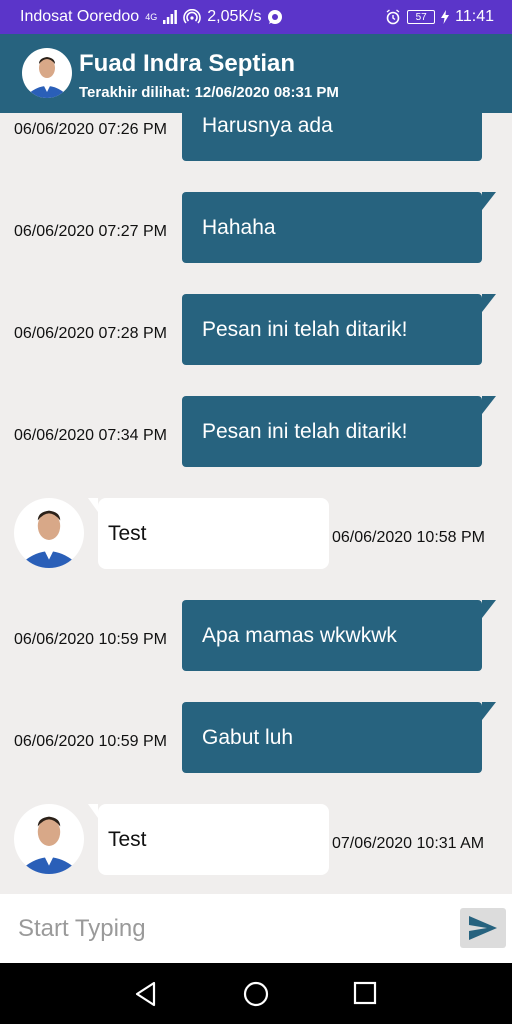 Image resolution: width=512 pixels, height=1024 pixels. Describe the element at coordinates (393, 17) in the screenshot. I see `alarm-icon` at that location.